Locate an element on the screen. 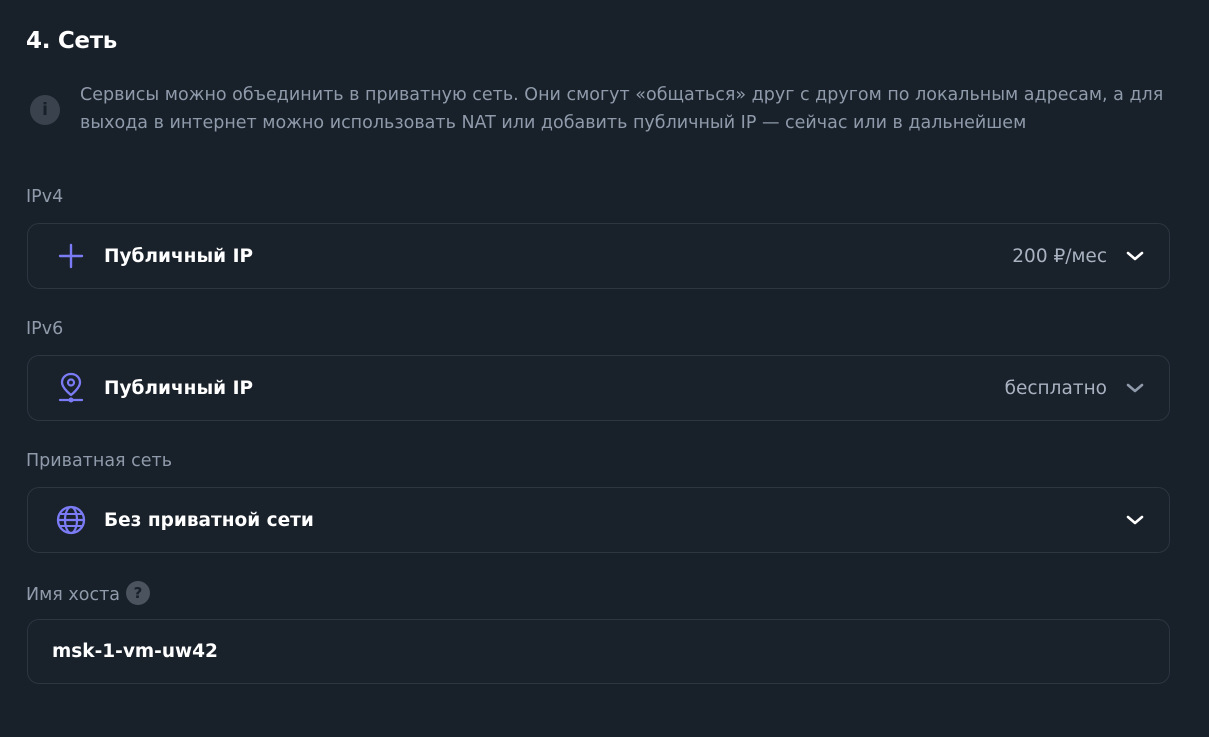 The width and height of the screenshot is (1209, 737). location-pin-icon is located at coordinates (71, 388).